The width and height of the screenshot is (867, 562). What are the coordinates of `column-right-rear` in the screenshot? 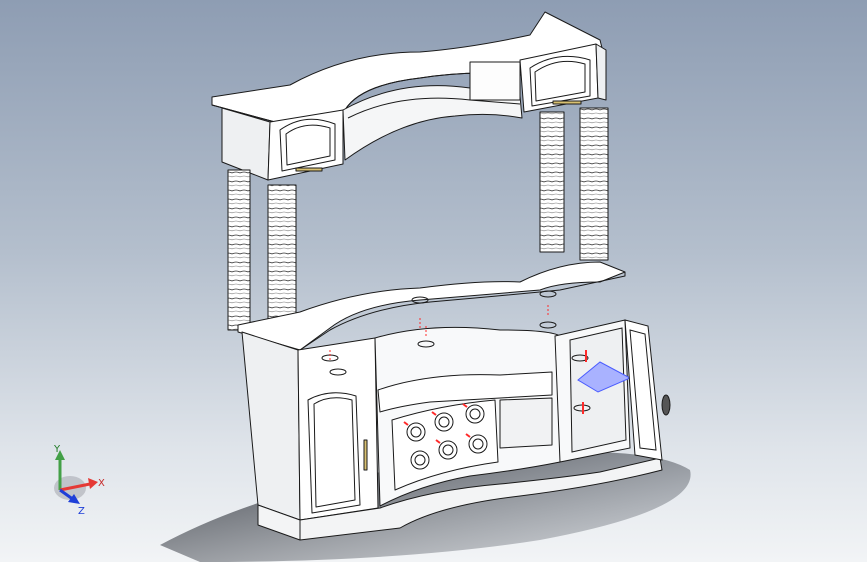 It's located at (552, 182).